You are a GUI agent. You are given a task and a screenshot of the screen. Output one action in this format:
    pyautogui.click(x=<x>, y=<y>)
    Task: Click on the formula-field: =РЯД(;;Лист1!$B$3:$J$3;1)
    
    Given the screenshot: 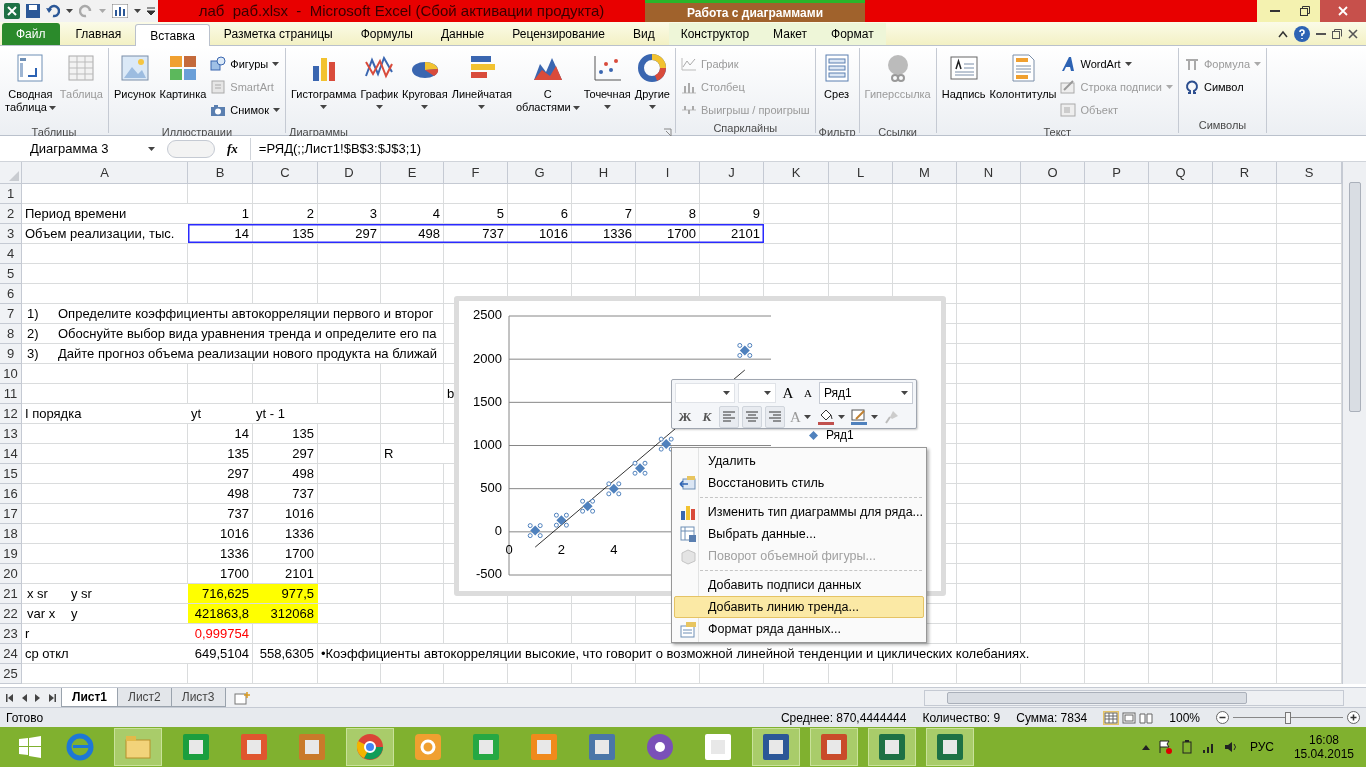 What is the action you would take?
    pyautogui.click(x=805, y=148)
    